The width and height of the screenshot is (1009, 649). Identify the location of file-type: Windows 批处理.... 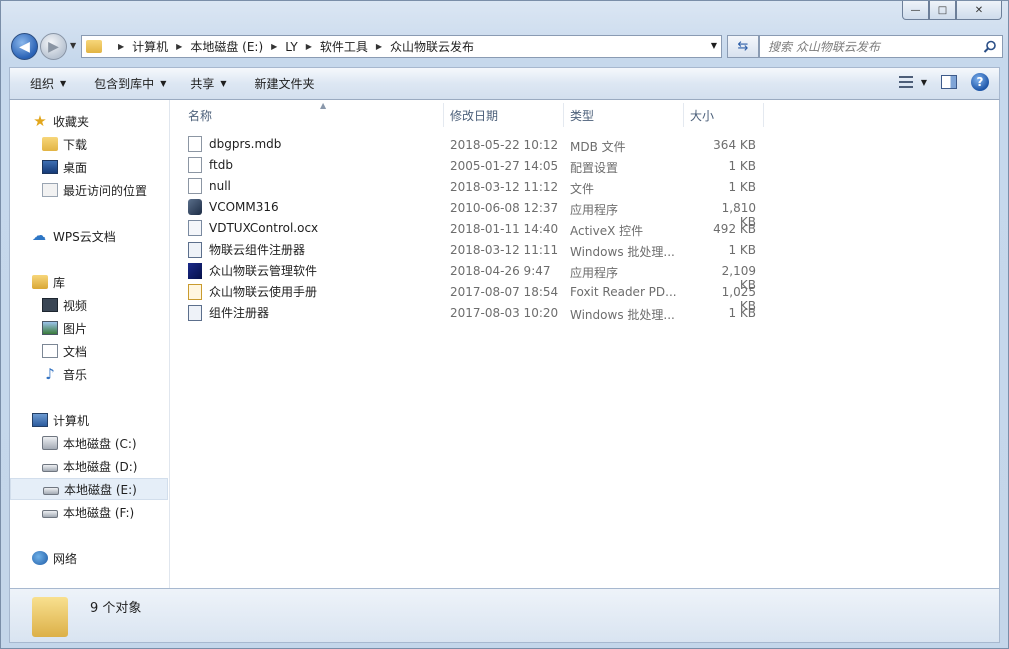
(622, 315).